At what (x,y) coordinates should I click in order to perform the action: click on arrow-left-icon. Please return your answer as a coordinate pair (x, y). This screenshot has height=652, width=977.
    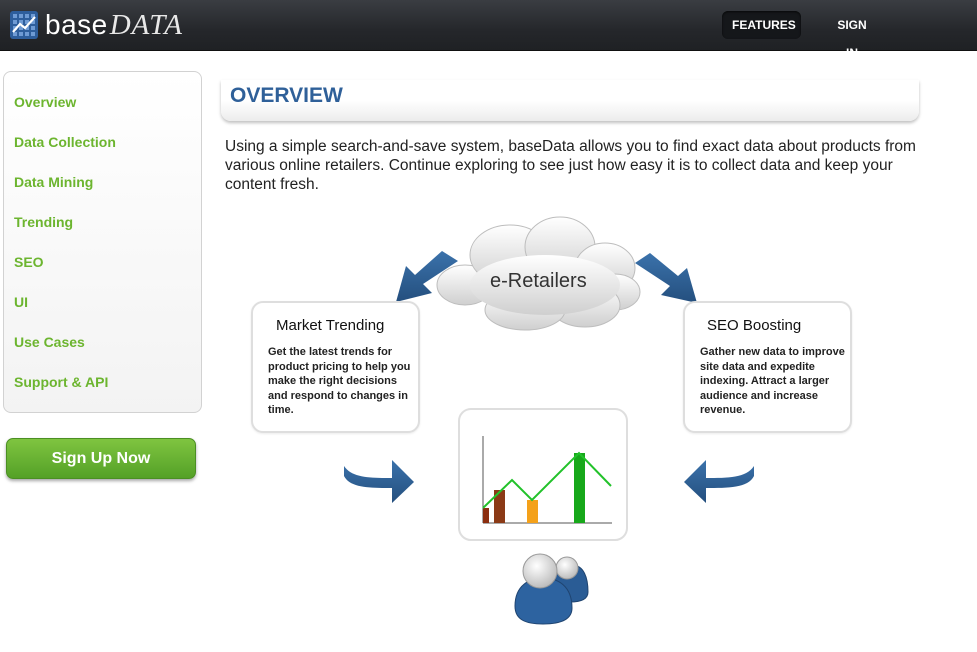
    Looking at the image, I should click on (719, 481).